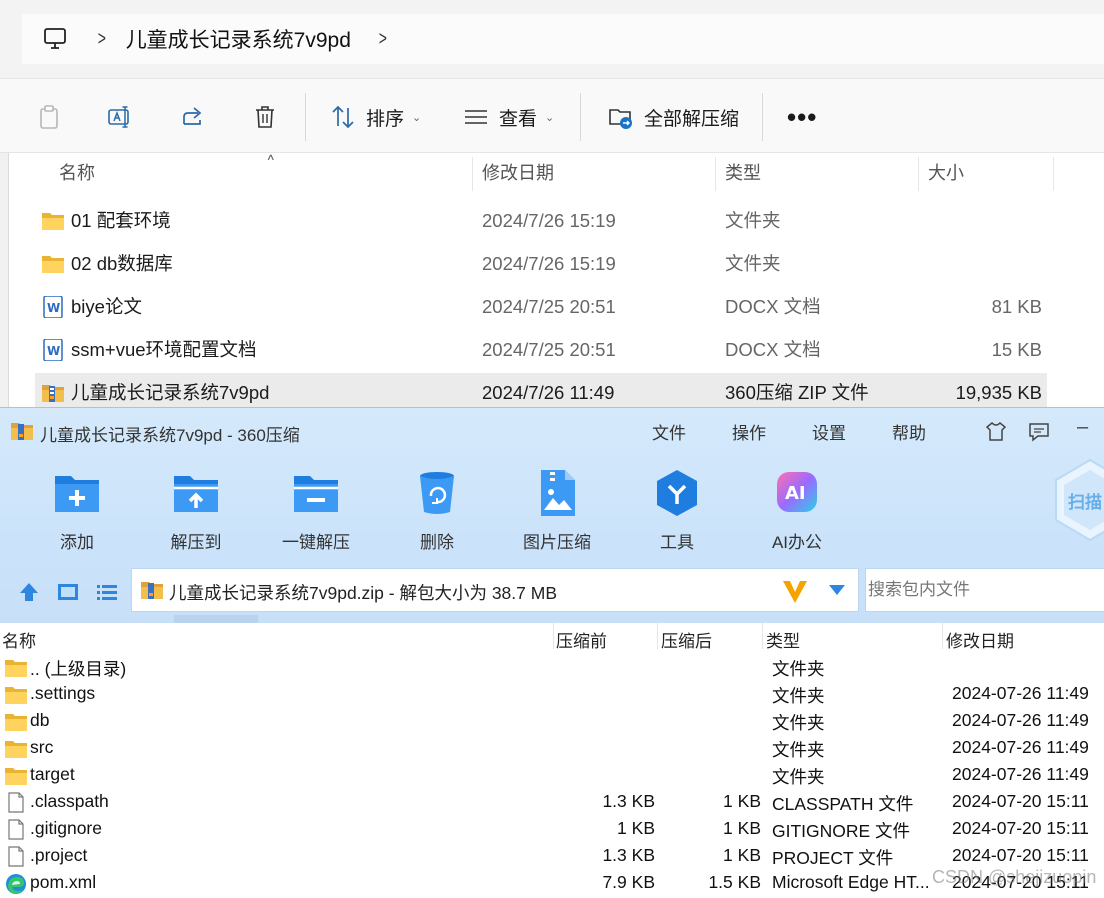 The width and height of the screenshot is (1104, 898). I want to click on thumbnail-view-icon, so click(68, 592).